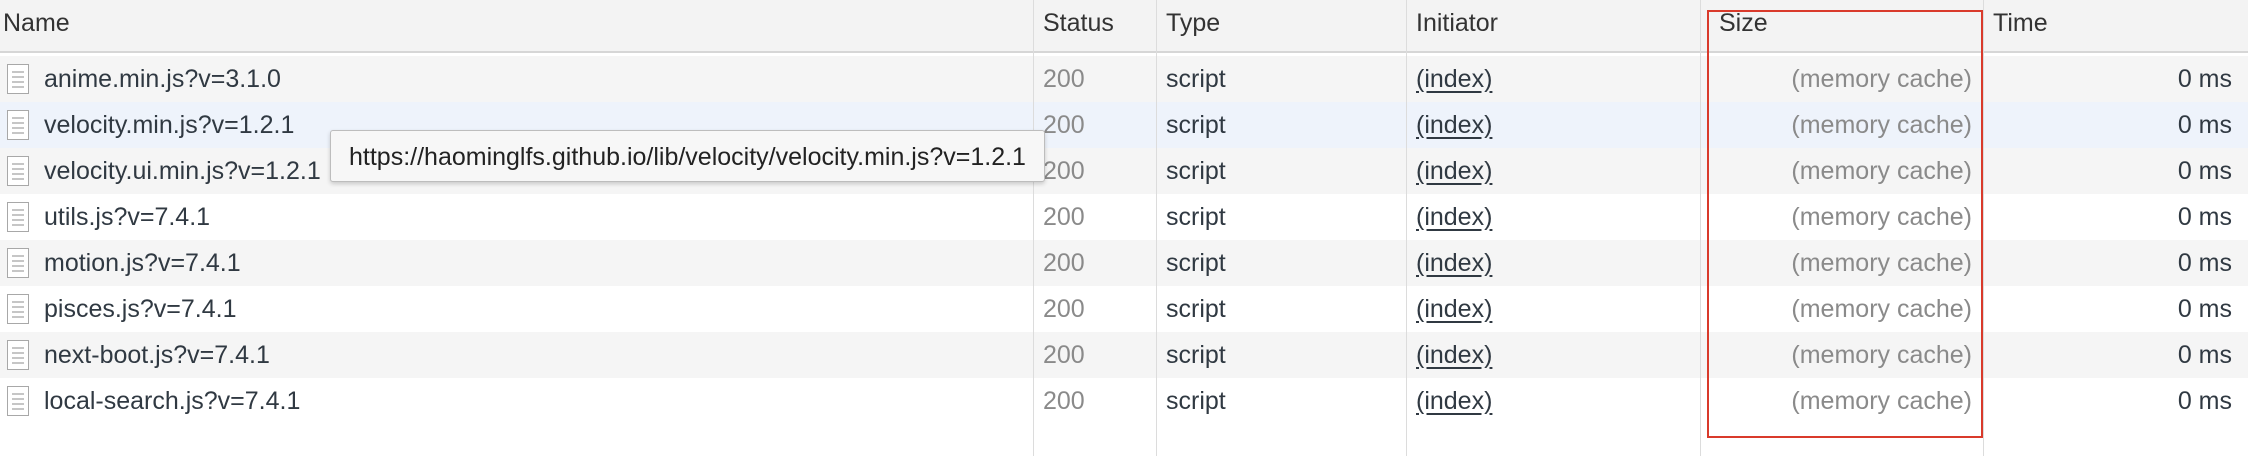  What do you see at coordinates (1455, 25) in the screenshot?
I see `column-header-initiator: Initiator` at bounding box center [1455, 25].